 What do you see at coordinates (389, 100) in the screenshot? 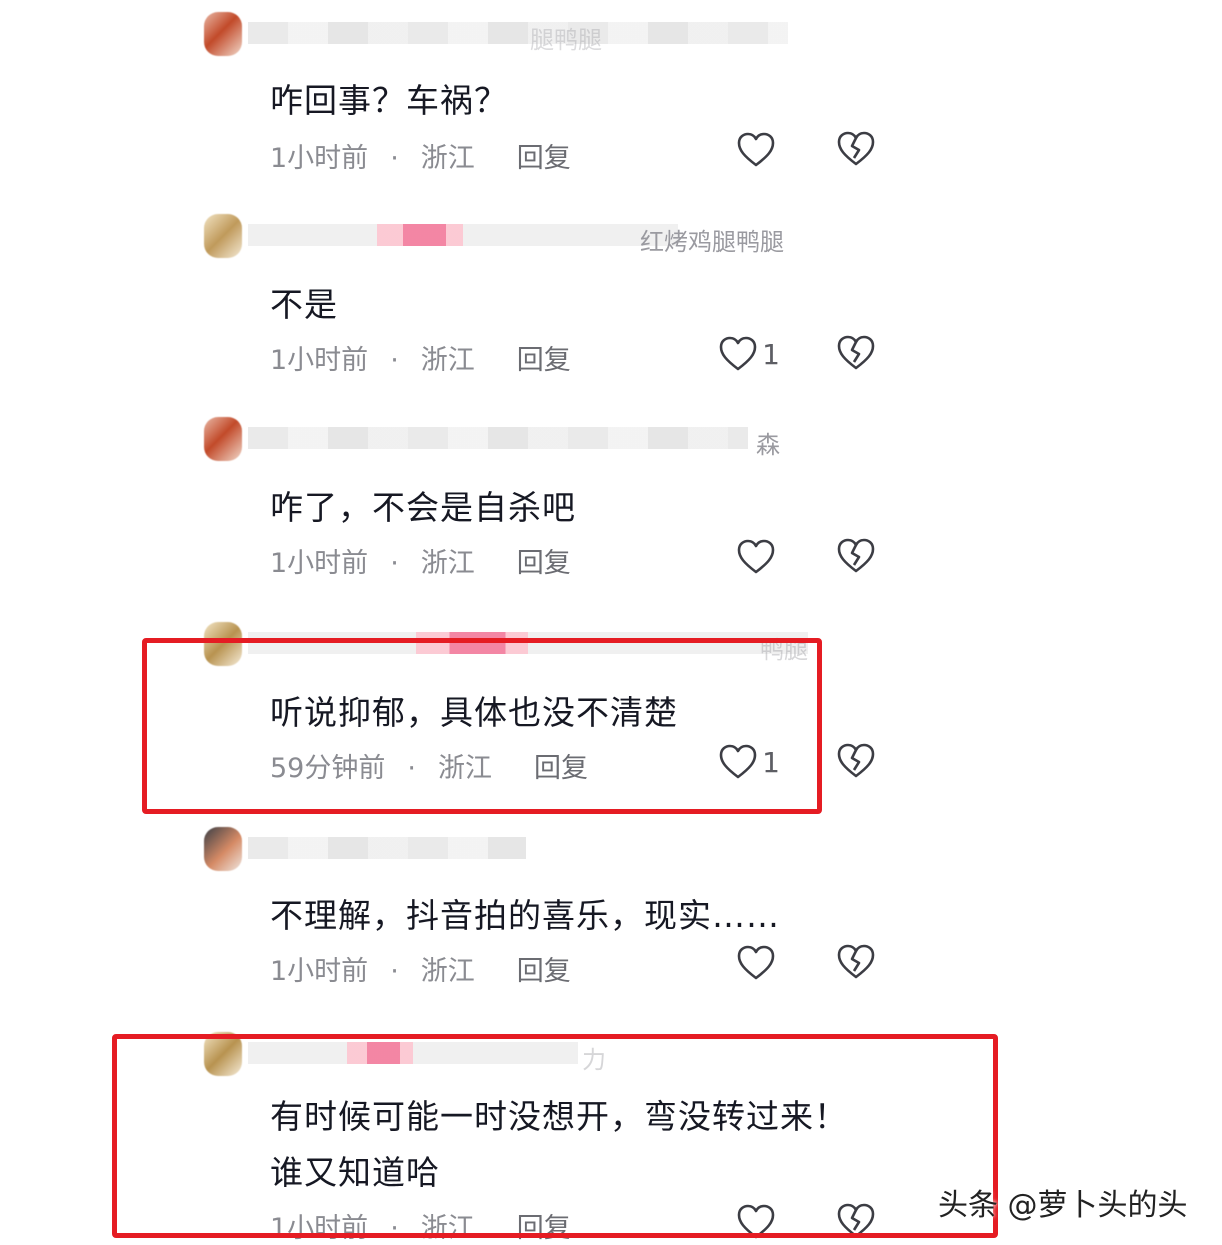
I see `comment-text: 咋回事？车祸？` at bounding box center [389, 100].